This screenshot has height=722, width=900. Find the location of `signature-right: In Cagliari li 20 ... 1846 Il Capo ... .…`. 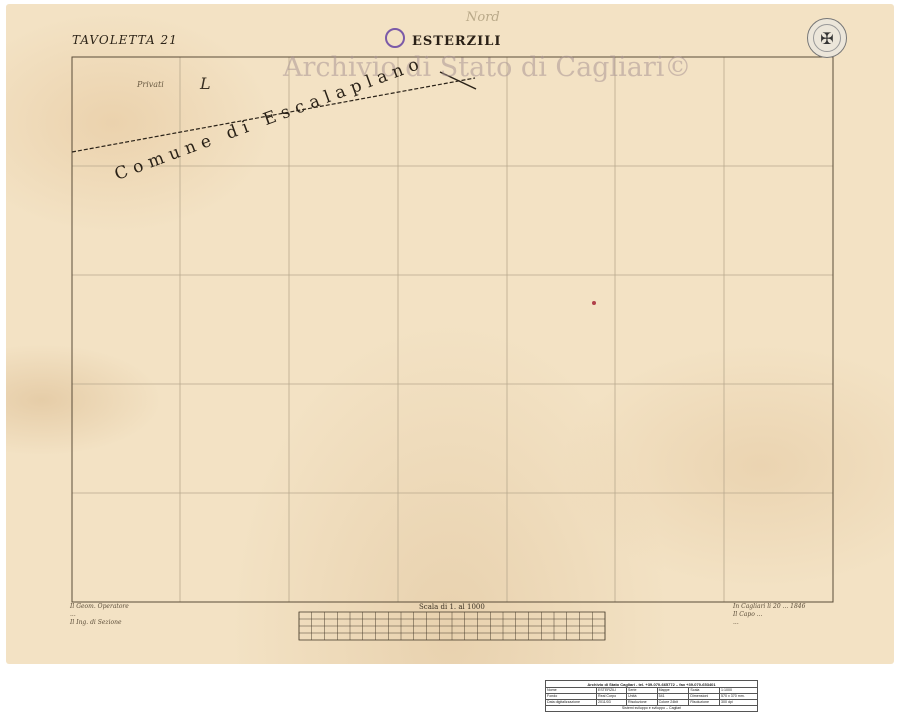

signature-right: In Cagliari li 20 ... 1846 Il Capo ... .… is located at coordinates (769, 615).